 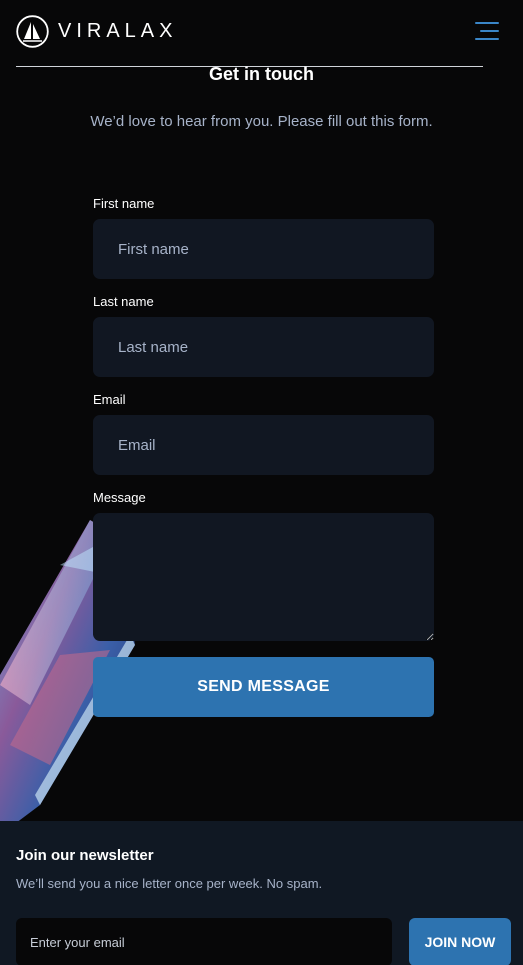 What do you see at coordinates (204, 941) in the screenshot?
I see `newsletter-email-input` at bounding box center [204, 941].